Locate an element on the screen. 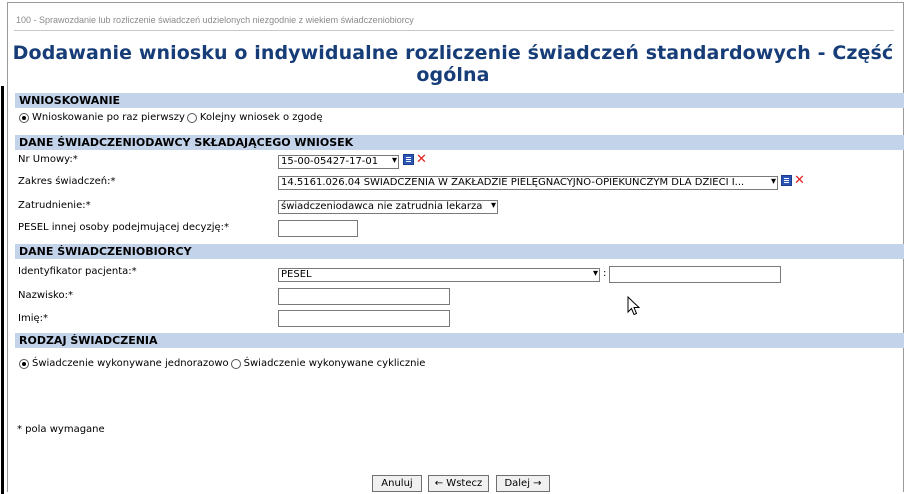  patient-id-input is located at coordinates (695, 274).